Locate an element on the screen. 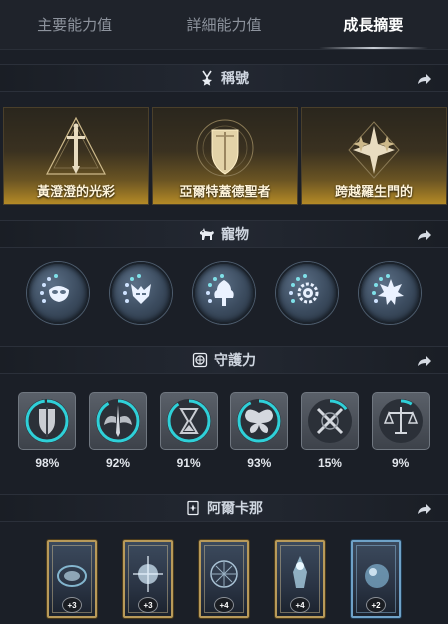 The image size is (448, 624). section-title-label: 守護力 is located at coordinates (235, 360).